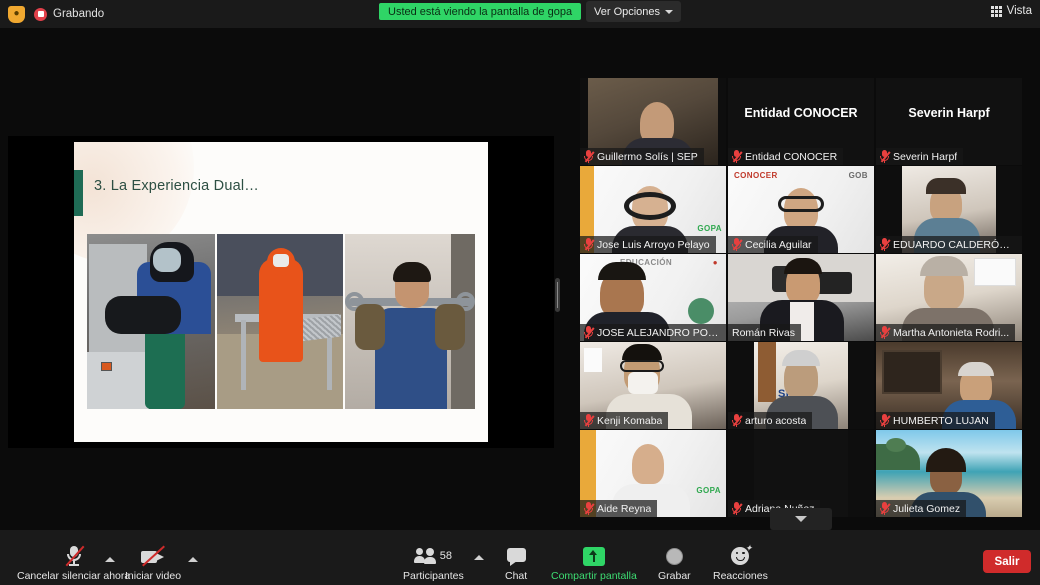  I want to click on chat-label: Chat, so click(516, 576).